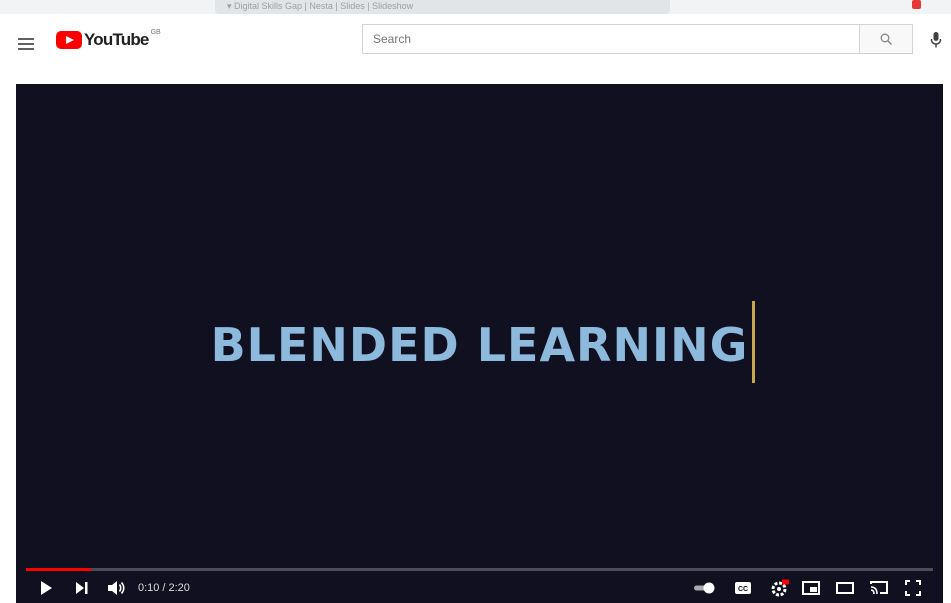 The height and width of the screenshot is (603, 951). I want to click on volume-button, so click(117, 588).